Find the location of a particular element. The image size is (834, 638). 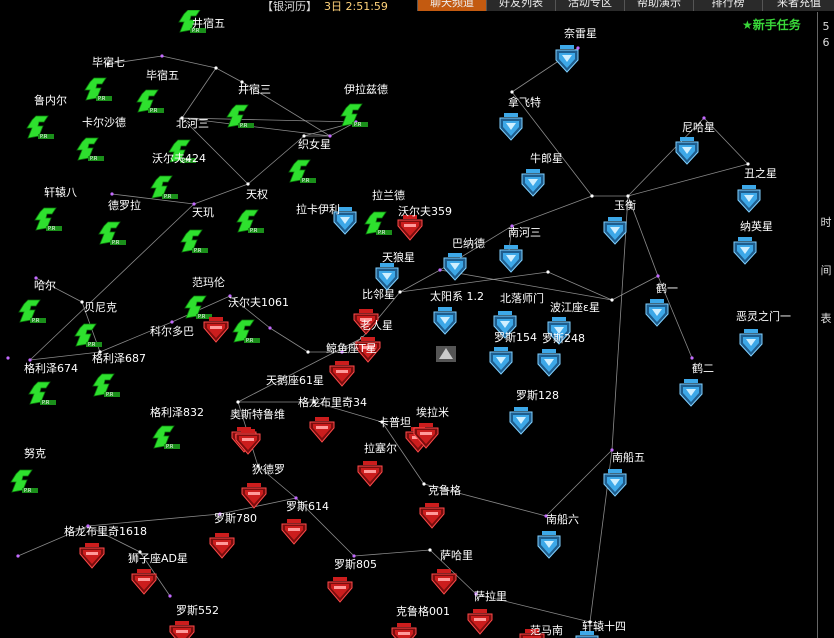

star-node: 织女星 is located at coordinates (309, 161).